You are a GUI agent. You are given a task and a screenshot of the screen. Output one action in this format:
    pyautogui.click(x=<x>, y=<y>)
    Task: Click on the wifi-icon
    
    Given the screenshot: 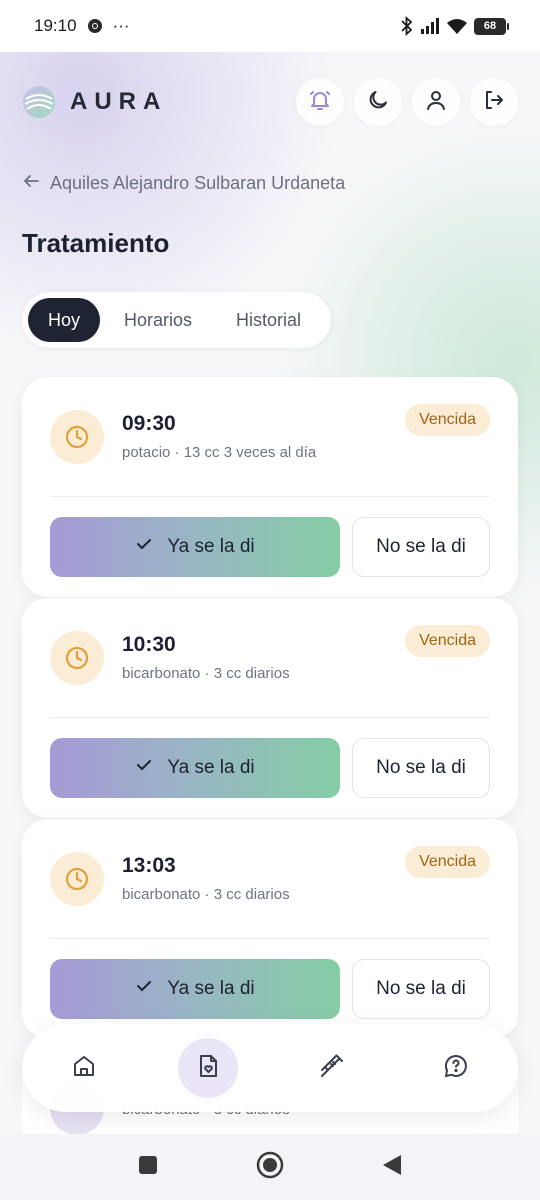 What is the action you would take?
    pyautogui.click(x=457, y=26)
    